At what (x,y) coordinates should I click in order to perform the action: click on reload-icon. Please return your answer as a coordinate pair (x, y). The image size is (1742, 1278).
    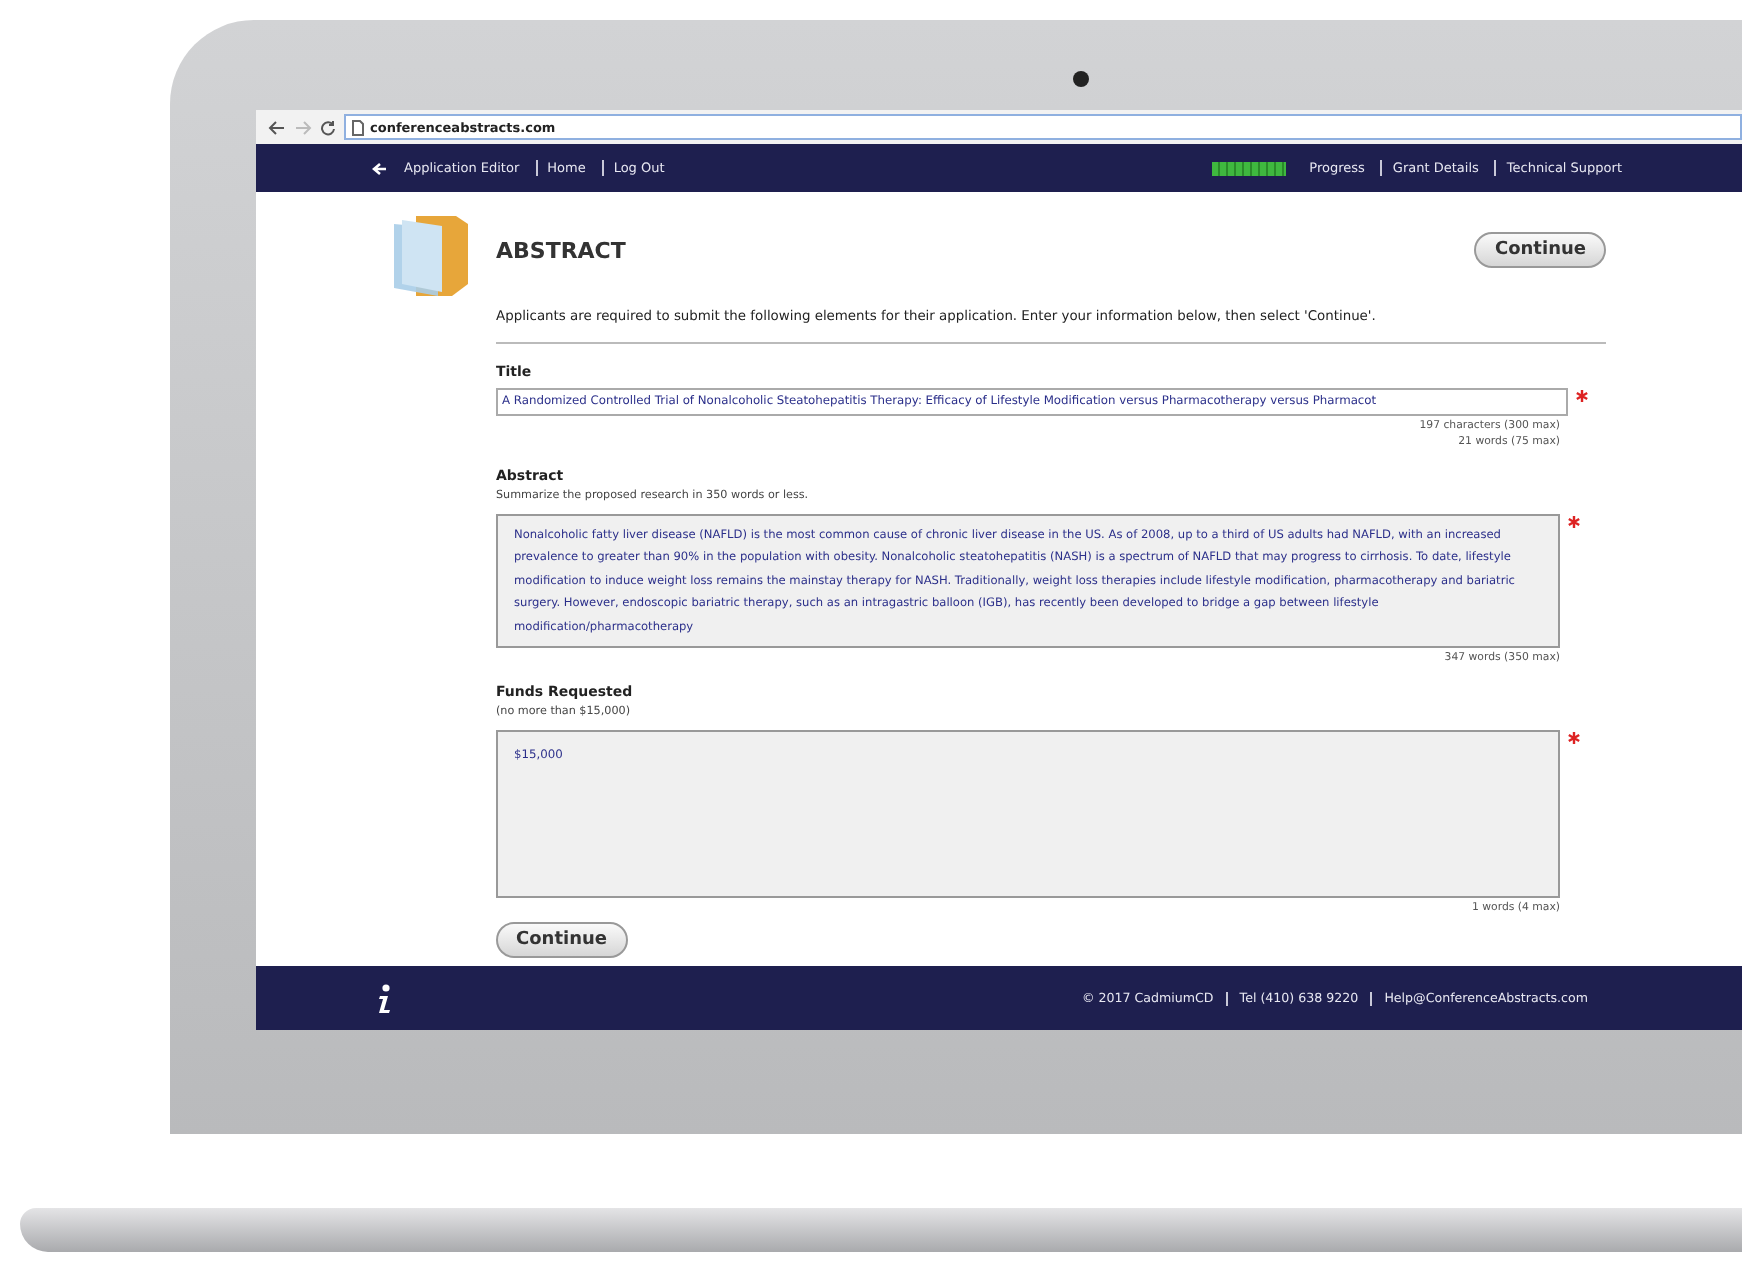
    Looking at the image, I should click on (328, 127).